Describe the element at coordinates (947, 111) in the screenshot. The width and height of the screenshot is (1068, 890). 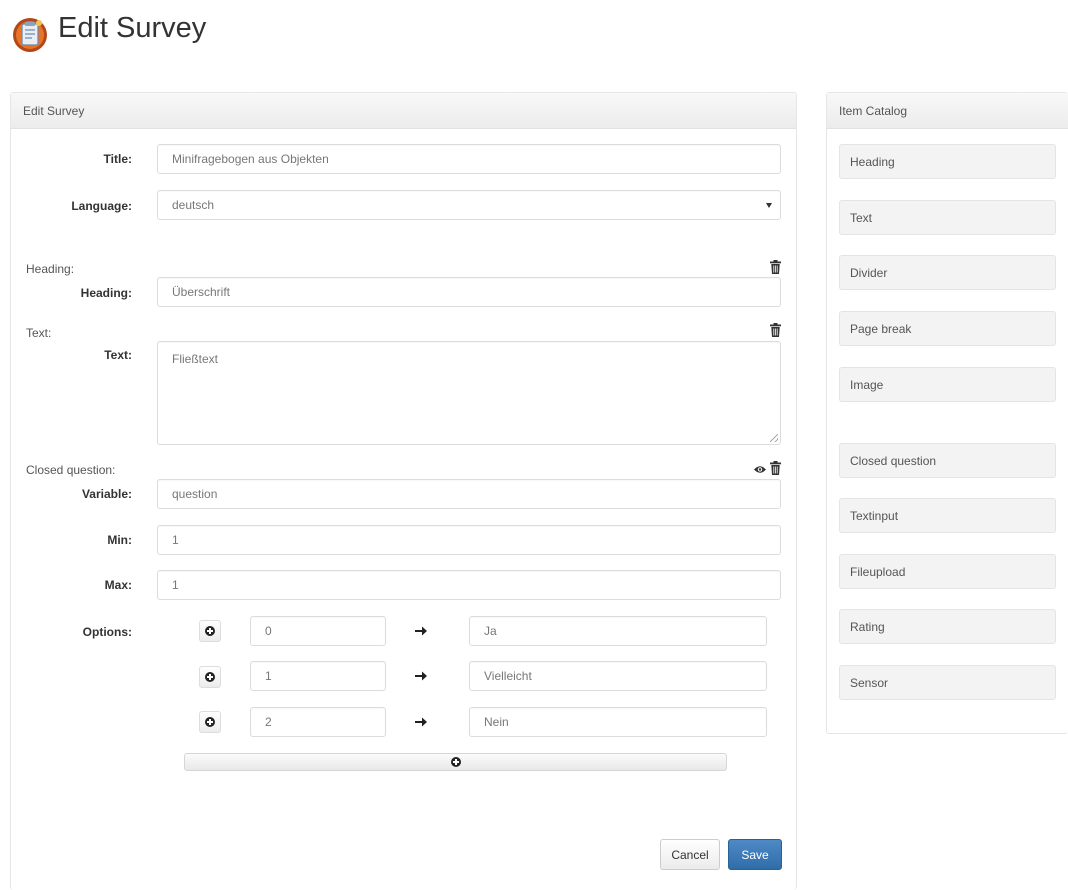
I see `item-catalog-panel-heading: Item Catalog` at that location.